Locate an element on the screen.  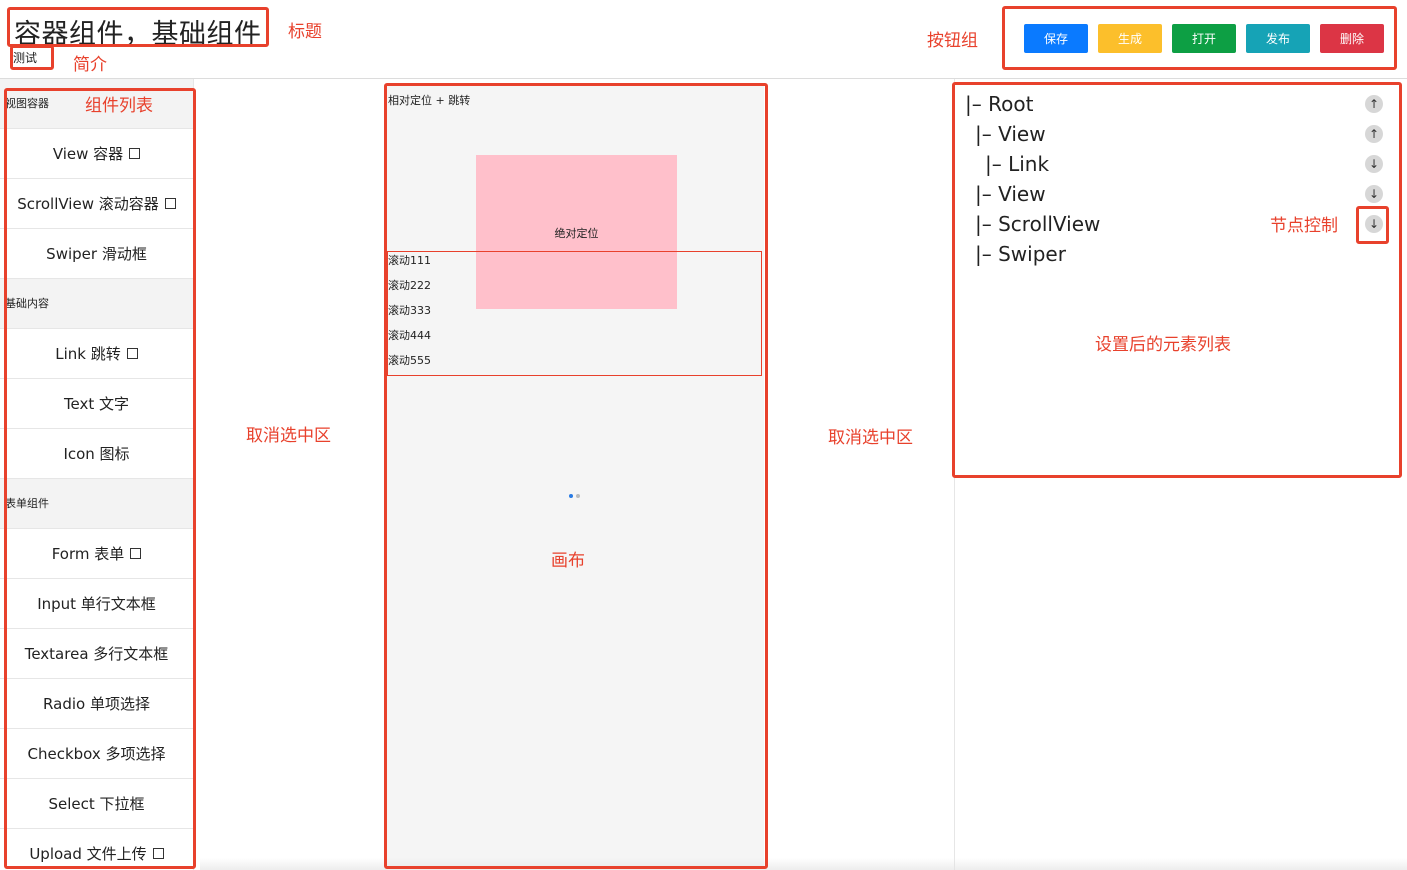
component-item-text: Text 文字 is located at coordinates (96, 404).